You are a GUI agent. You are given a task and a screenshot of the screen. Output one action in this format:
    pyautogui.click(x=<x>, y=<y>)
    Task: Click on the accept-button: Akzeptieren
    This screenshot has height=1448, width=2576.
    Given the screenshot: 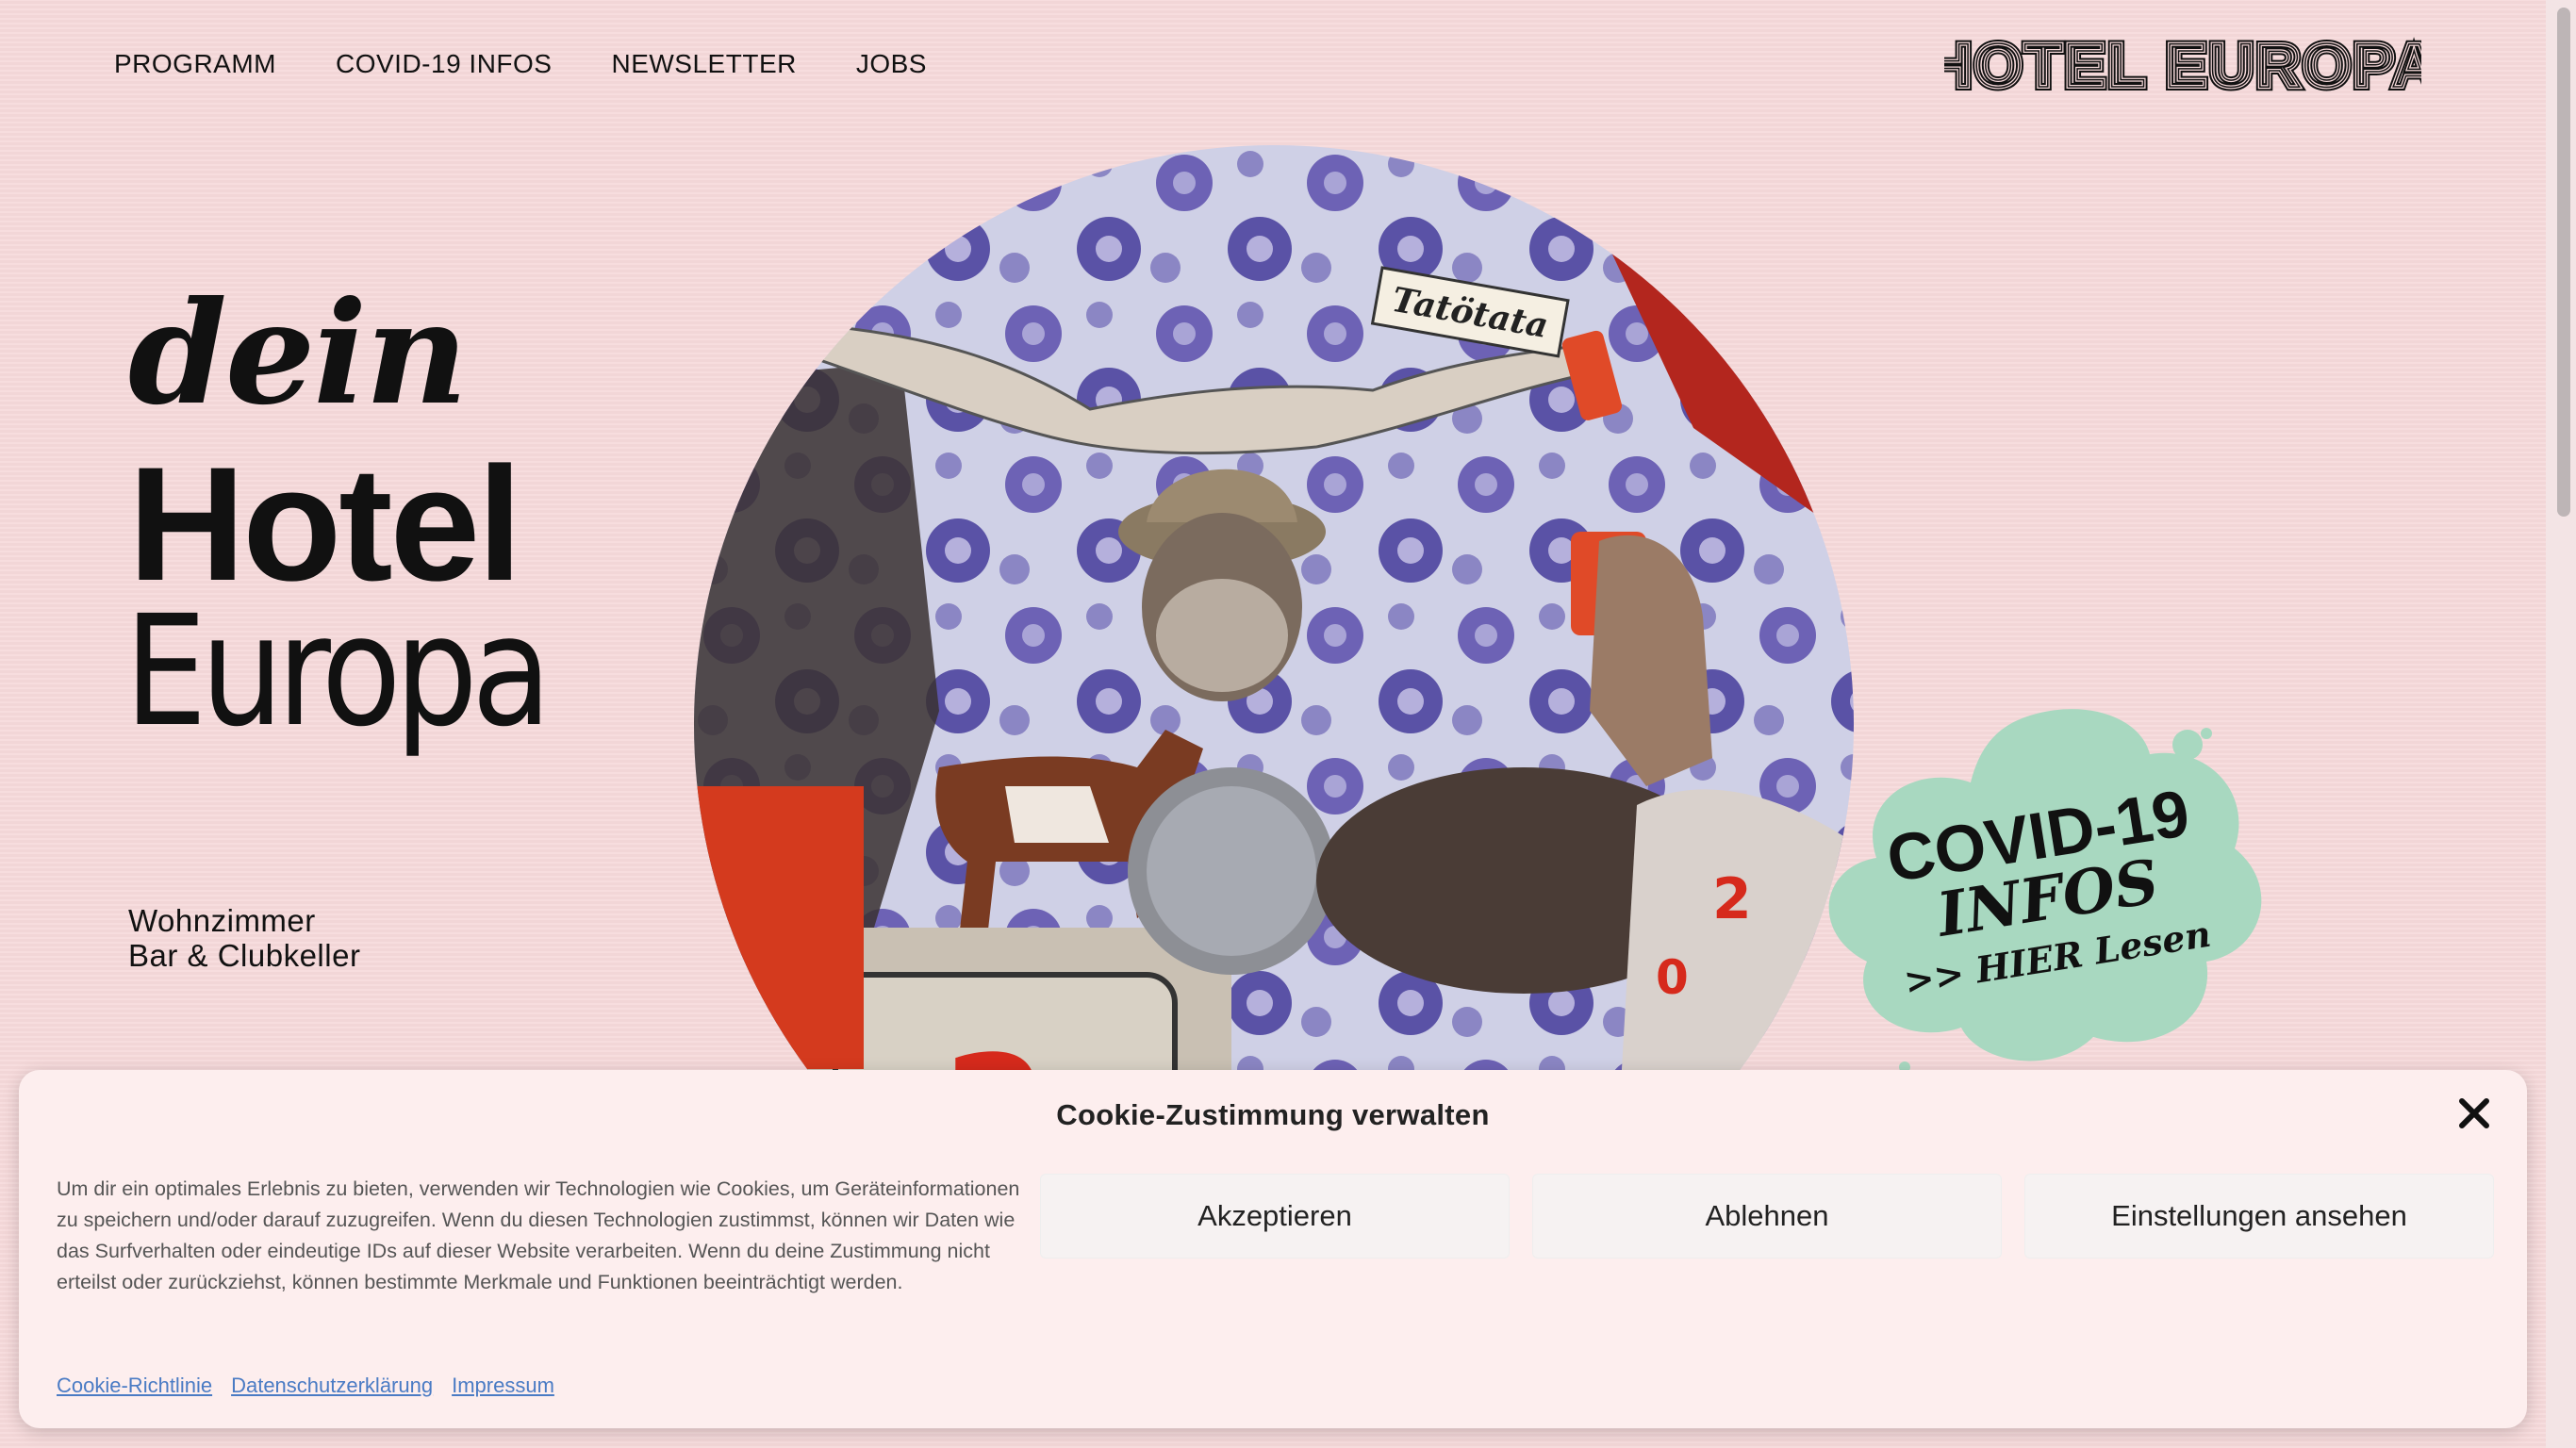 What is the action you would take?
    pyautogui.click(x=1275, y=1216)
    